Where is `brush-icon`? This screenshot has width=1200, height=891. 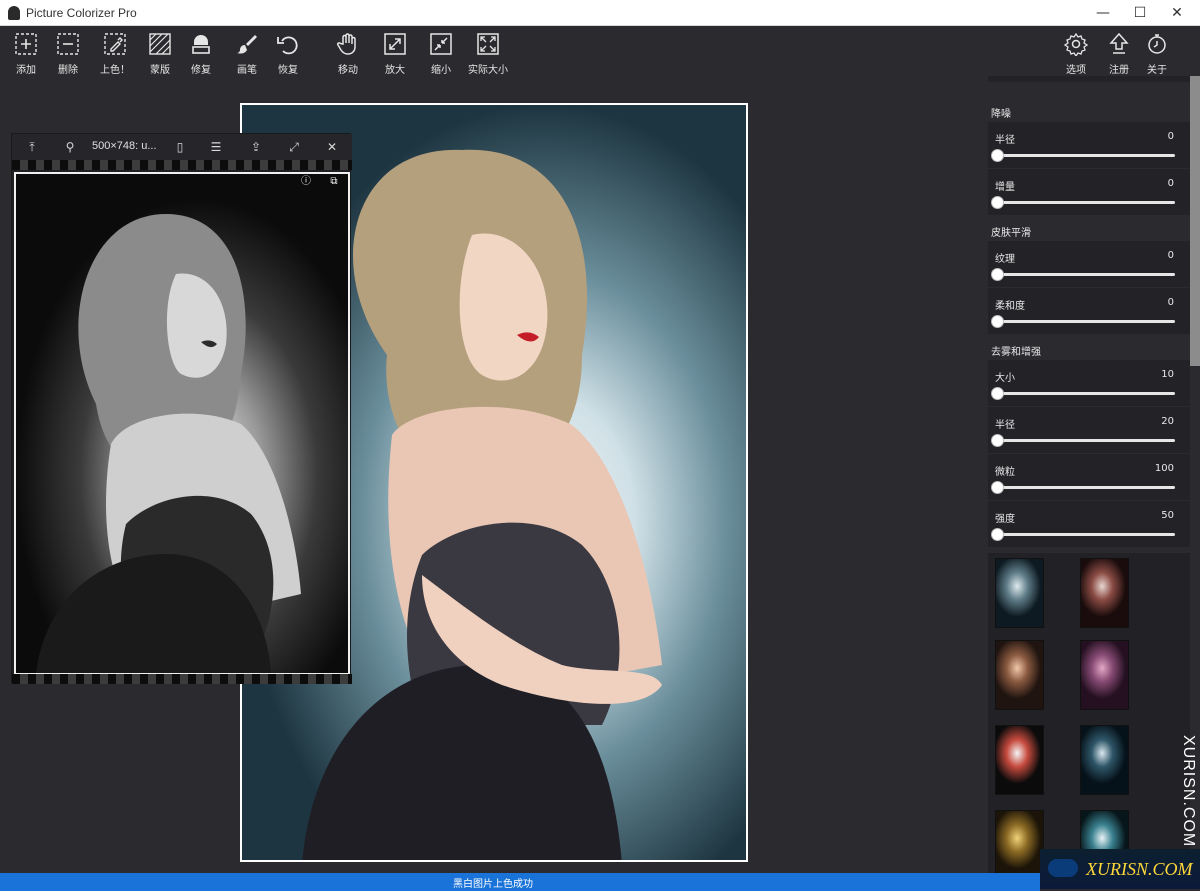
brush-icon is located at coordinates (247, 44).